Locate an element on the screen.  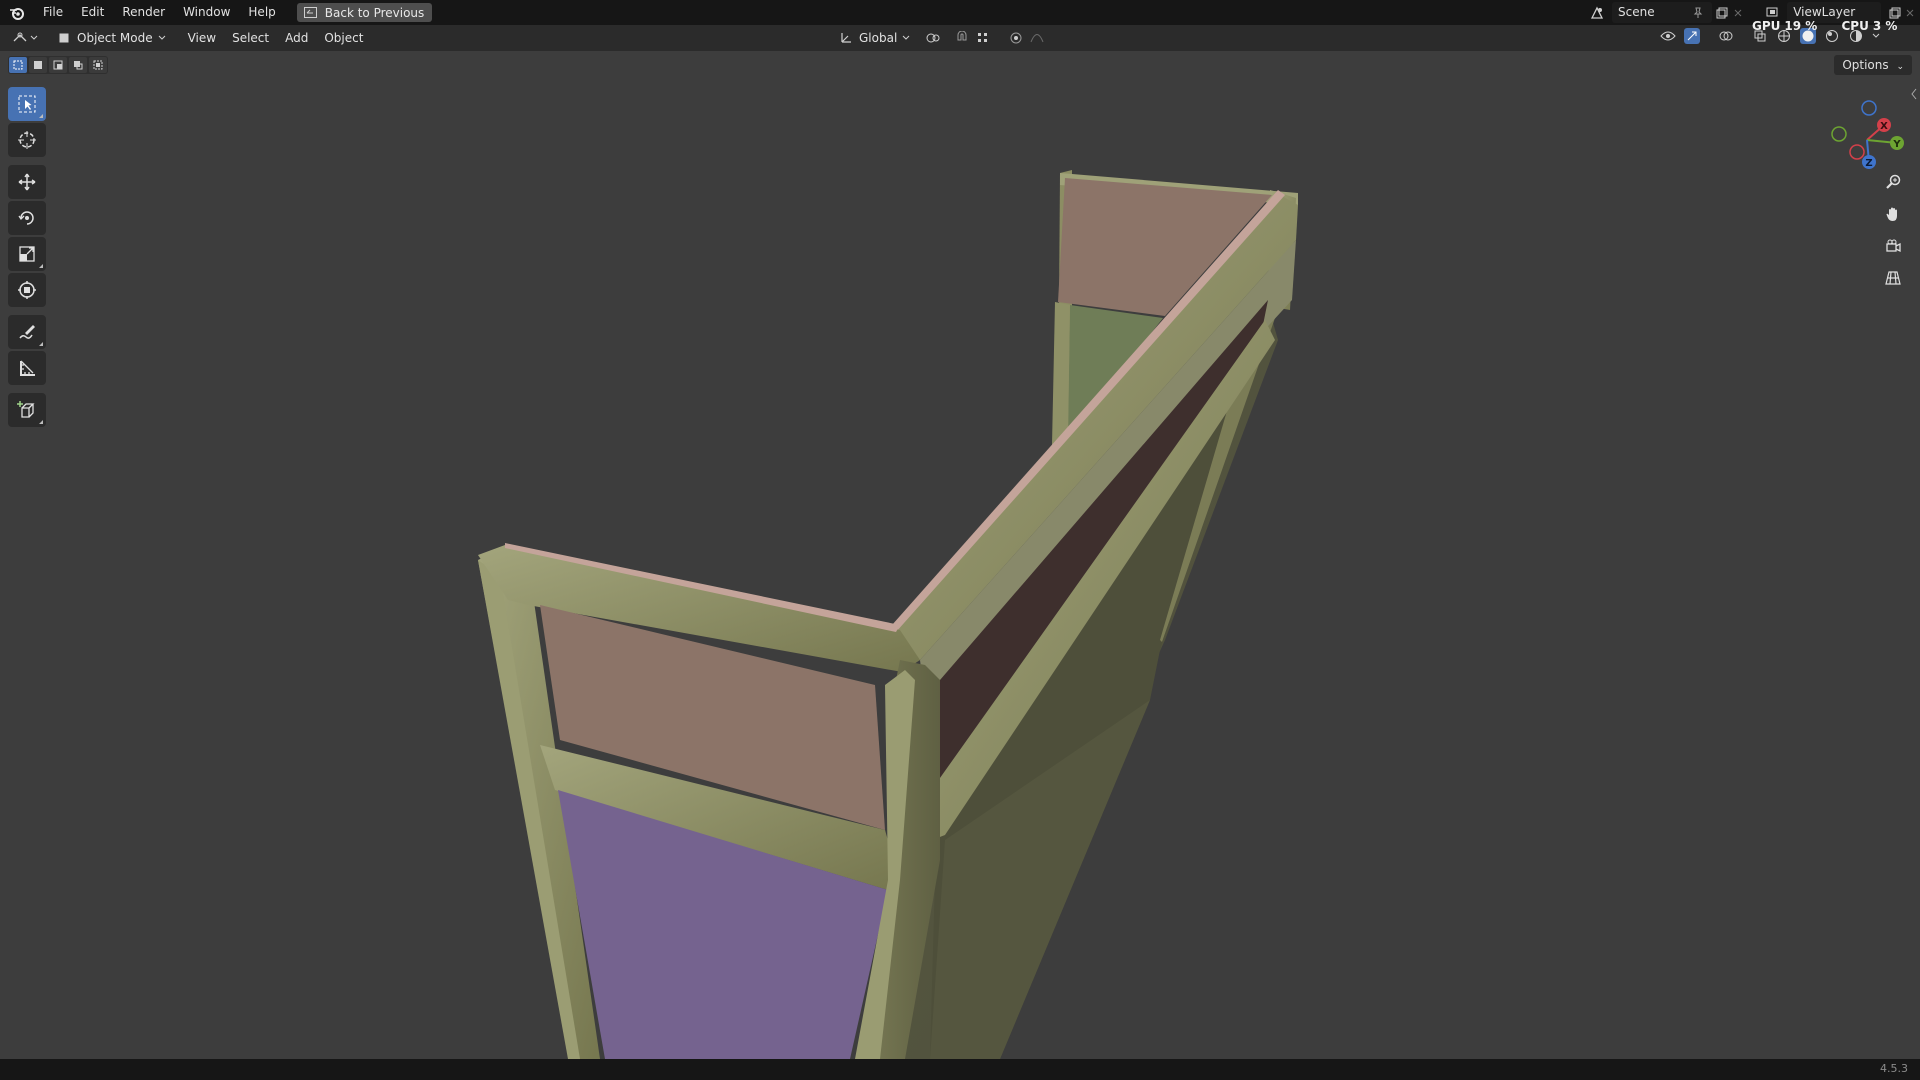
select-subtract-button is located at coordinates (58, 65).